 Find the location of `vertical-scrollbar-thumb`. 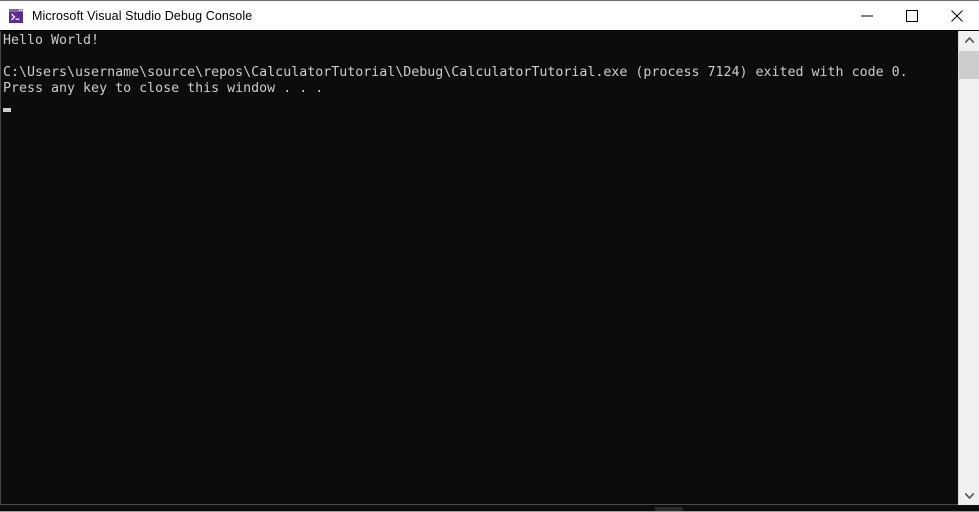

vertical-scrollbar-thumb is located at coordinates (969, 65).